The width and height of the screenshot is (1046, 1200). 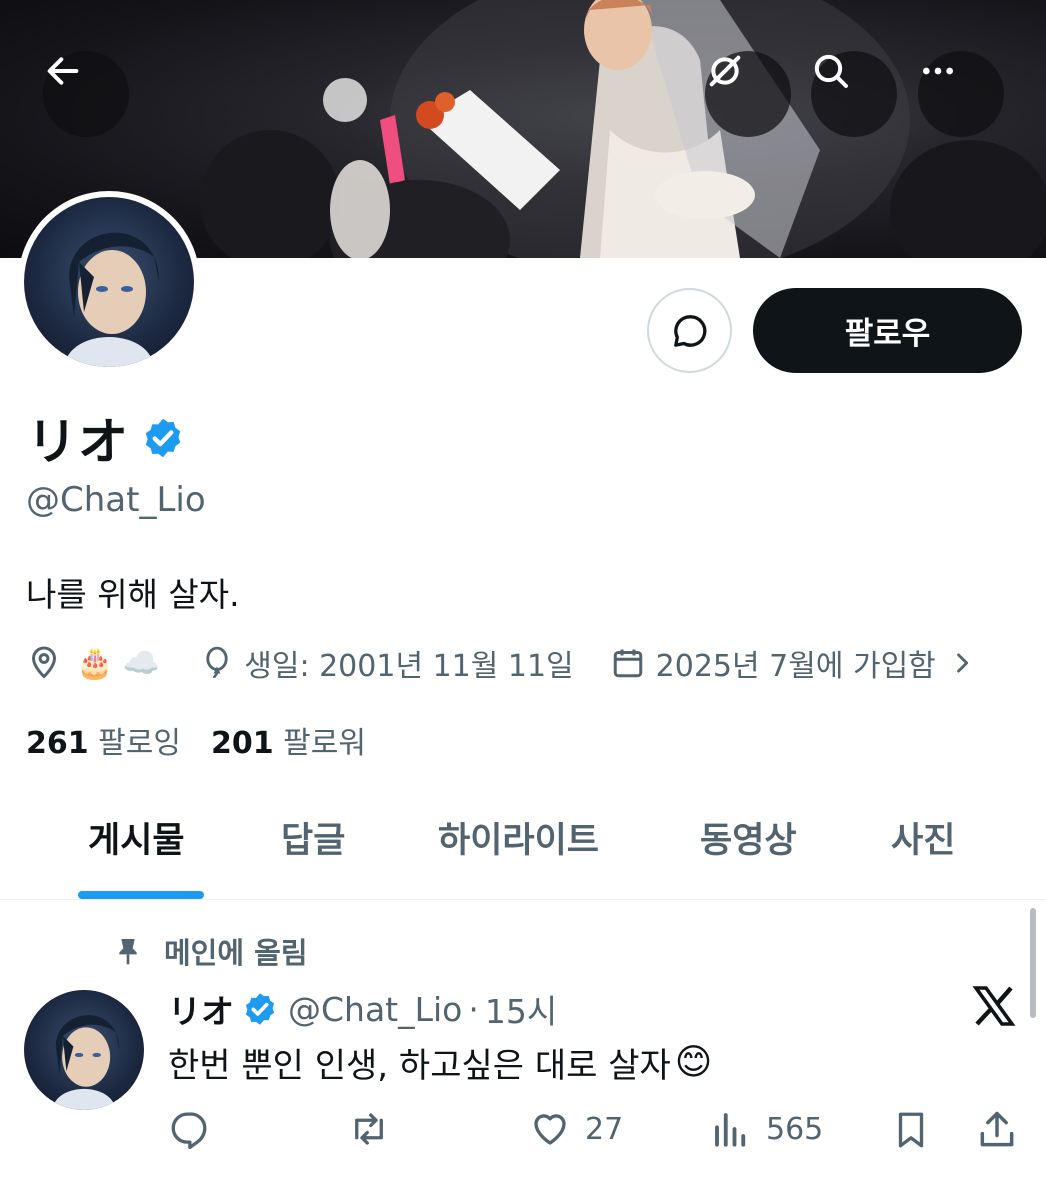 I want to click on post-author-avatar, so click(x=84, y=1050).